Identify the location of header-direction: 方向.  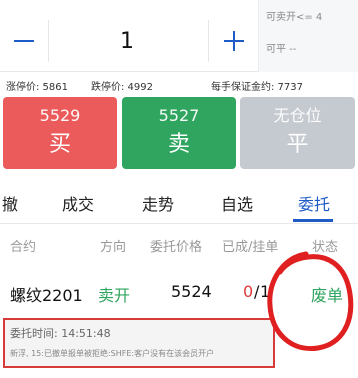
(113, 247).